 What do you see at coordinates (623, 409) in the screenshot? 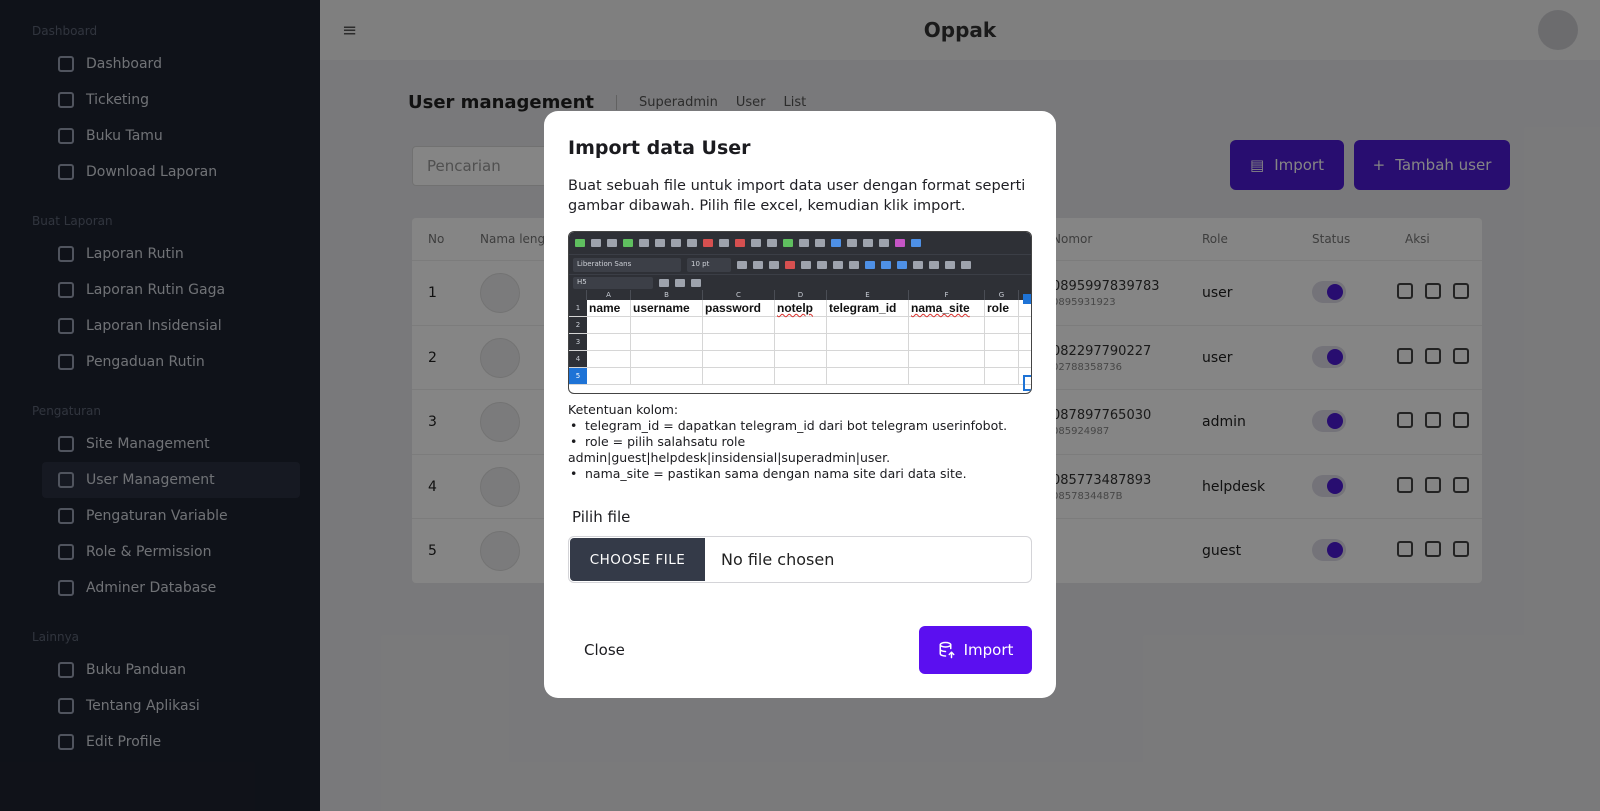
I see `rules-title: Ketentuan kolom:` at bounding box center [623, 409].